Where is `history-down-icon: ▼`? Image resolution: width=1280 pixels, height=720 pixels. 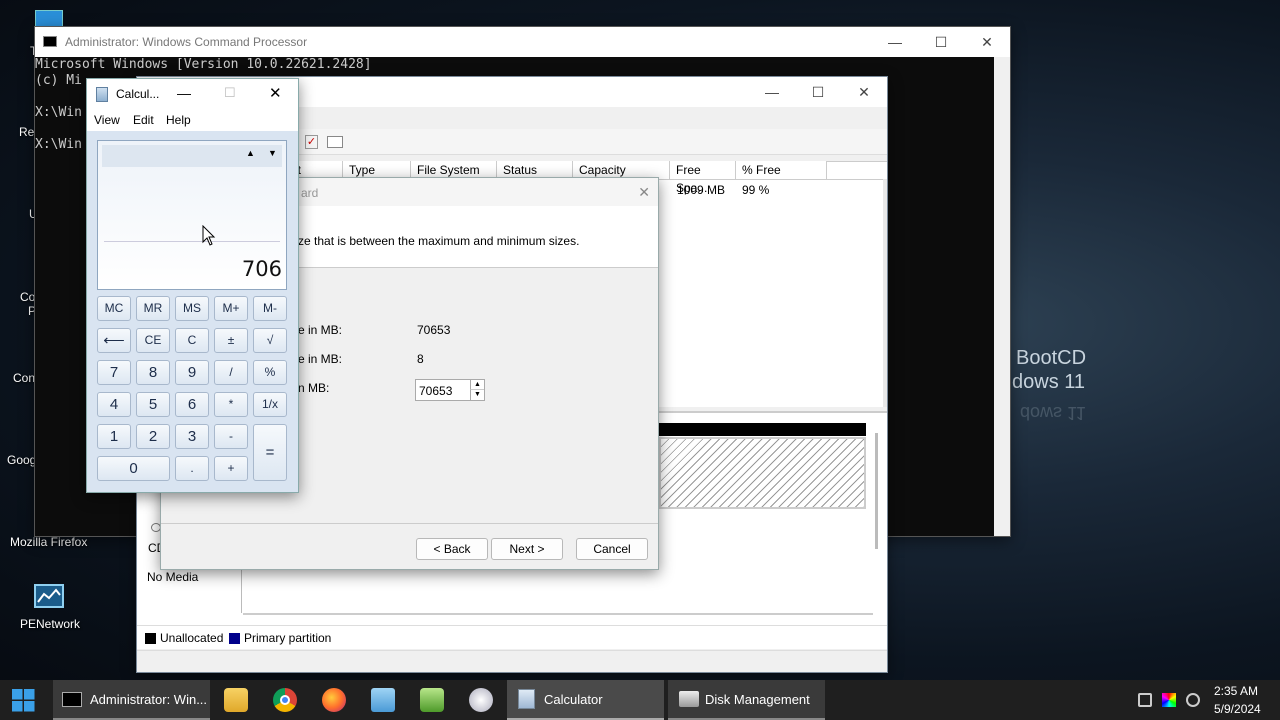
history-down-icon: ▼ is located at coordinates (272, 153).